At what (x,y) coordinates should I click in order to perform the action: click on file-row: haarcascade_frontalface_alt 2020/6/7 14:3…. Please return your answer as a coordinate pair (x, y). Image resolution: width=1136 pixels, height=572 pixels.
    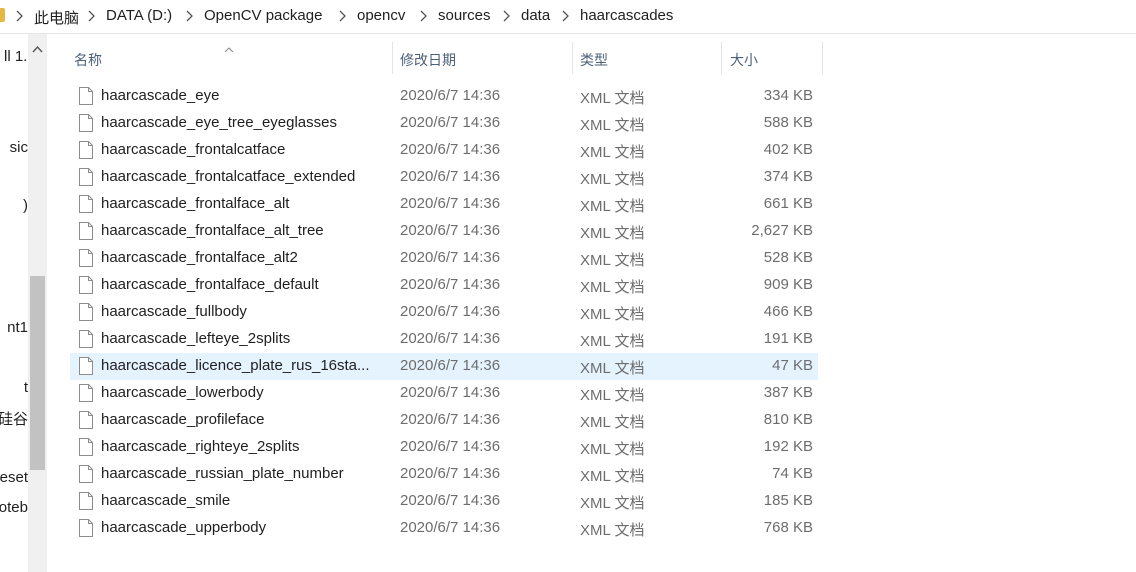
    Looking at the image, I should click on (444, 204).